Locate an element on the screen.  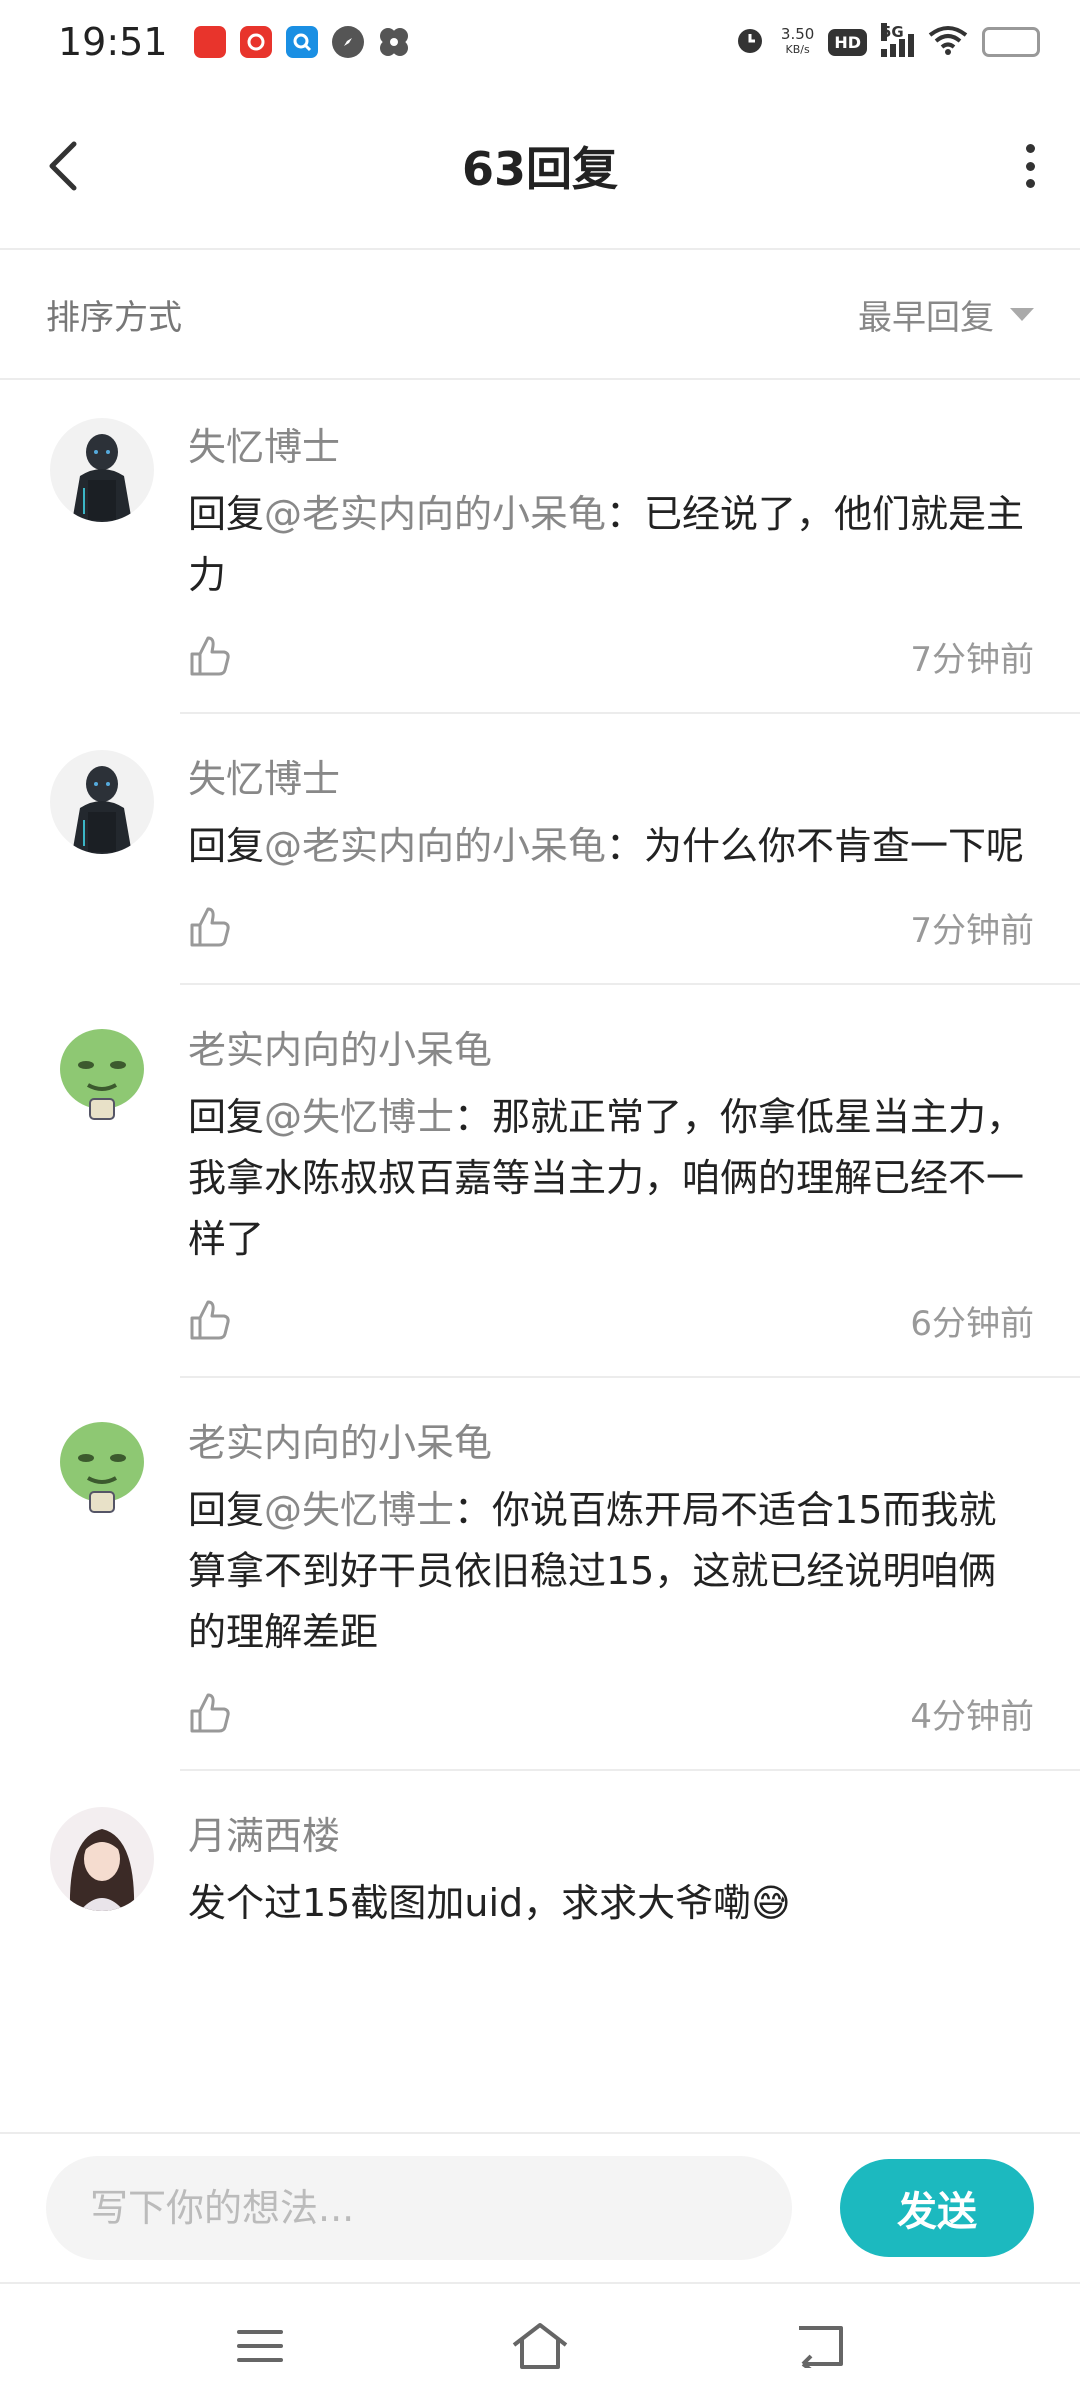
sort-dropdown: 最早回复 is located at coordinates (946, 314).